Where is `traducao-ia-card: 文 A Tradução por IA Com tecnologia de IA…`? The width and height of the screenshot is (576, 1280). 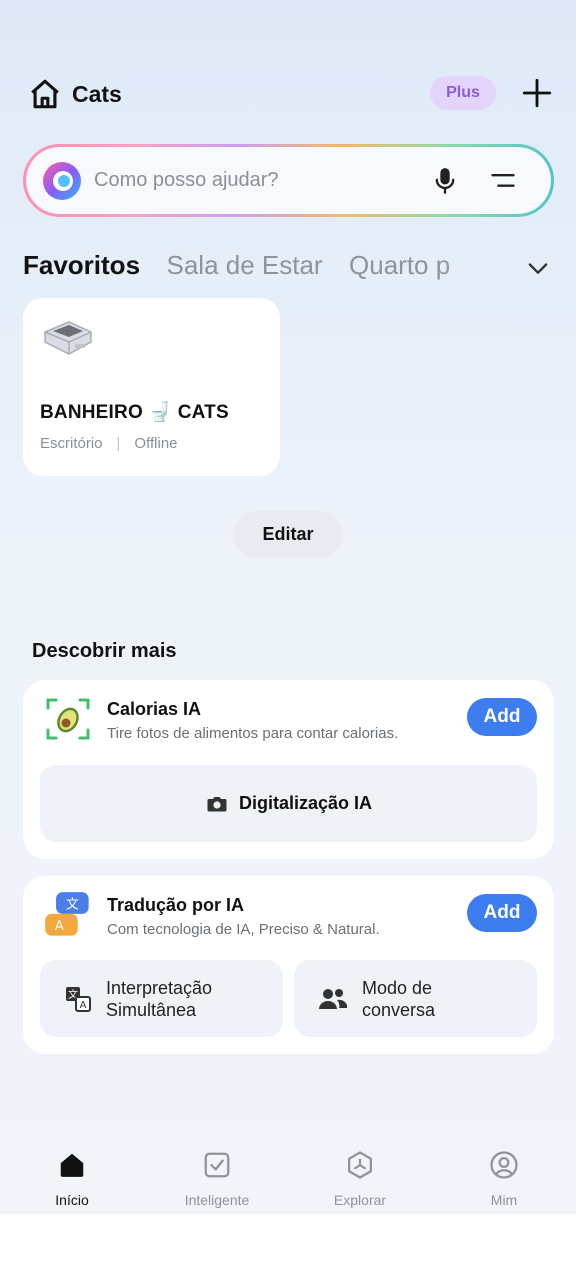 traducao-ia-card: 文 A Tradução por IA Com tecnologia de IA… is located at coordinates (288, 965).